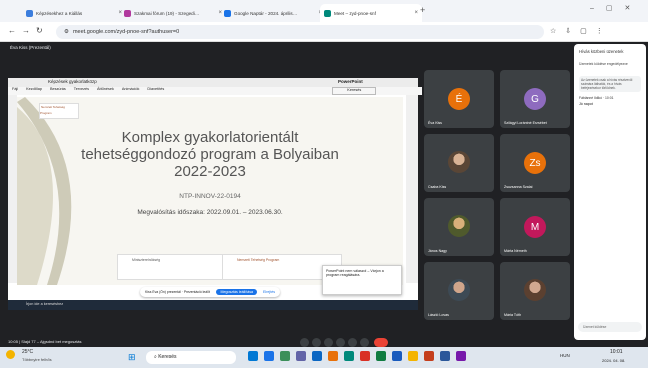 The image size is (648, 368). What do you see at coordinates (28, 352) in the screenshot?
I see `weather-temp: 25°C` at bounding box center [28, 352].